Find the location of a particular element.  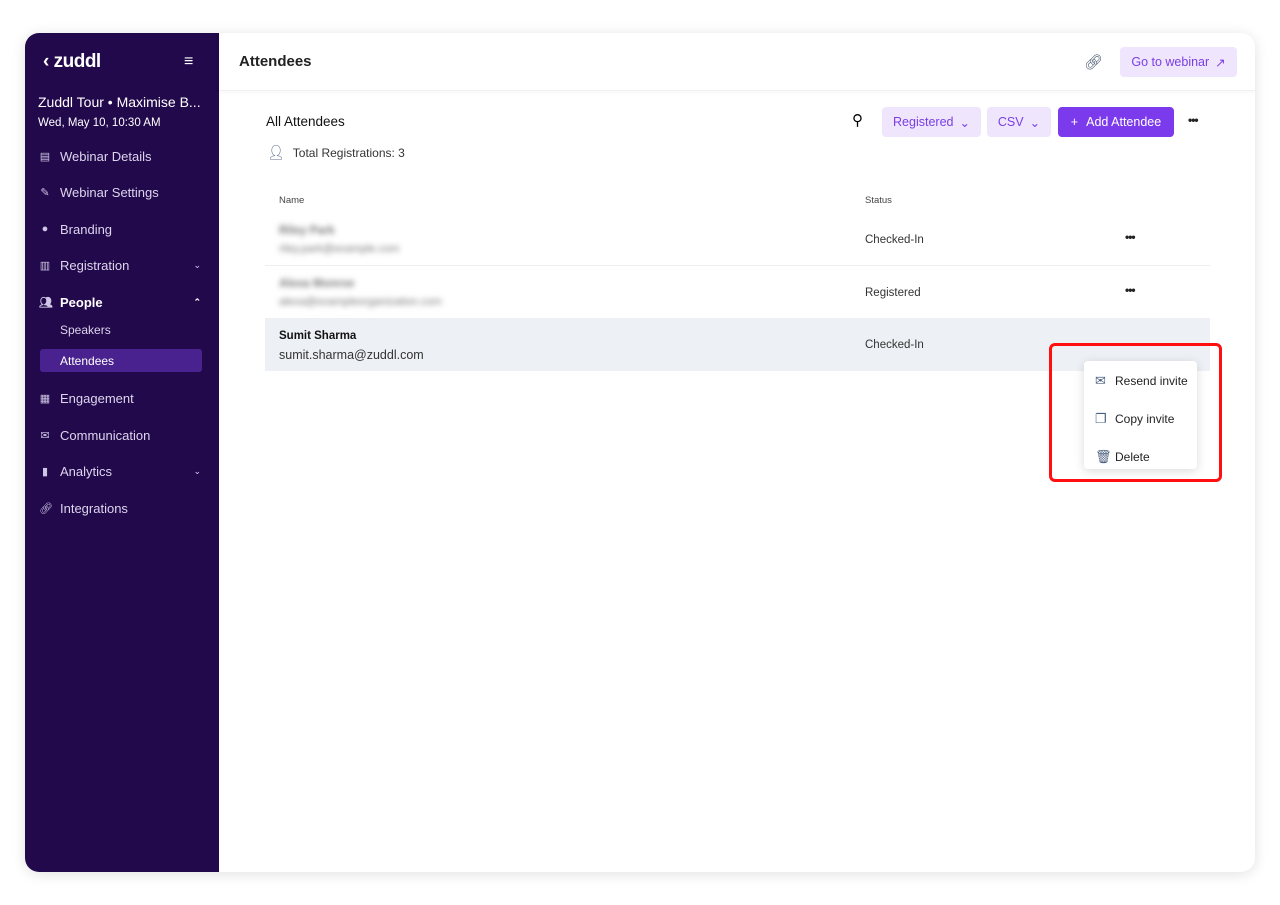

label: Communication is located at coordinates (105, 435).